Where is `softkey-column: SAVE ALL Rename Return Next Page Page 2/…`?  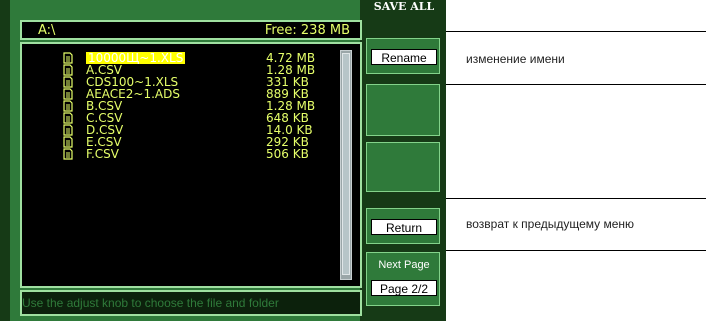
softkey-column: SAVE ALL Rename Return Next Page Page 2/… is located at coordinates (404, 160).